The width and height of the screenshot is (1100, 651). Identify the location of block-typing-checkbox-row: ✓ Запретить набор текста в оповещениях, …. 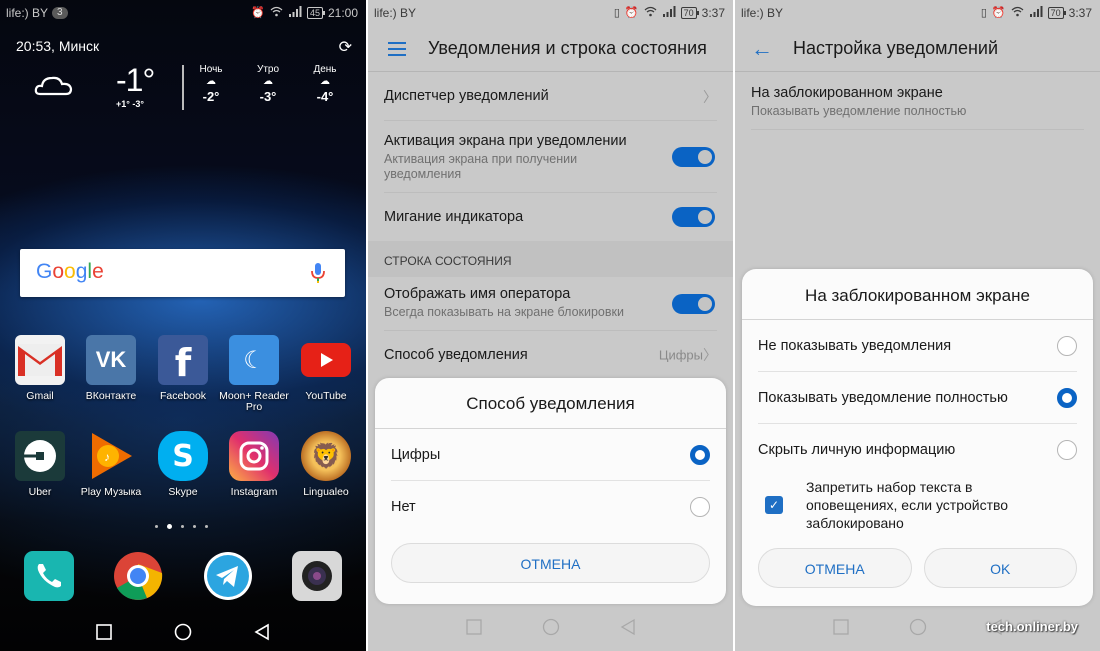
(917, 506).